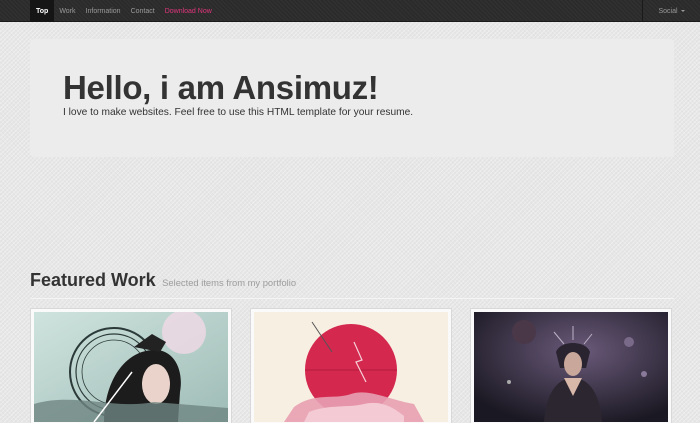 The width and height of the screenshot is (700, 423). I want to click on nav-item-work: Work, so click(67, 11).